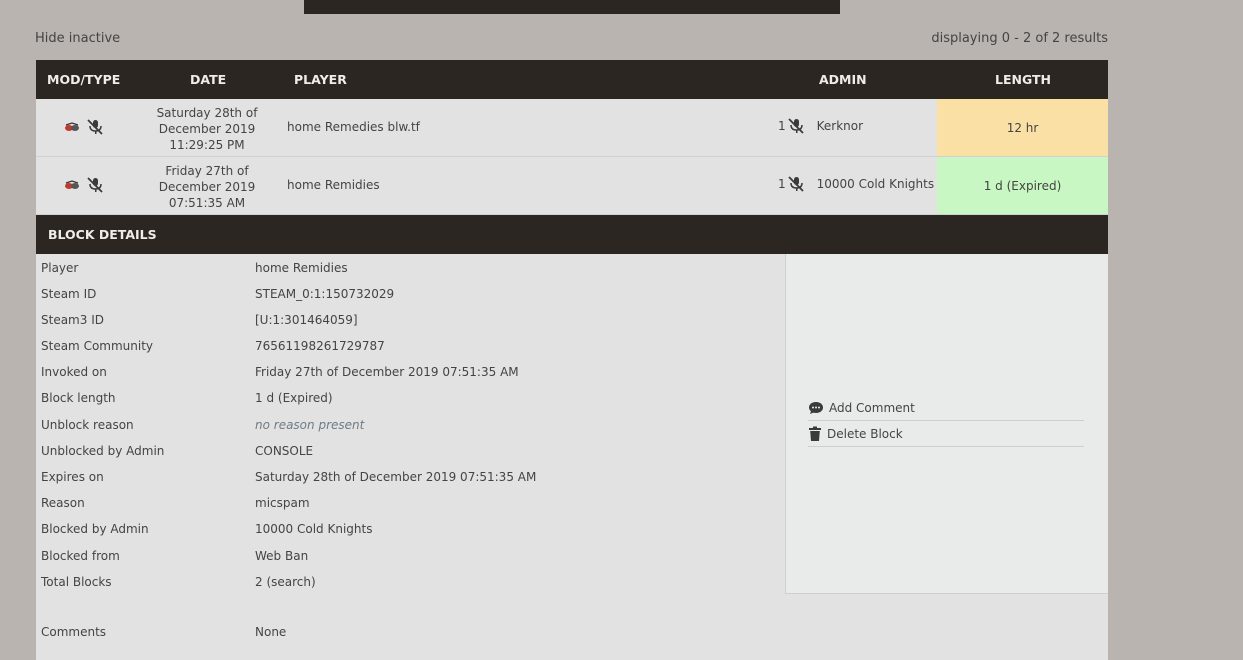 This screenshot has height=660, width=1243. What do you see at coordinates (333, 185) in the screenshot?
I see `player-cell: home Remidies` at bounding box center [333, 185].